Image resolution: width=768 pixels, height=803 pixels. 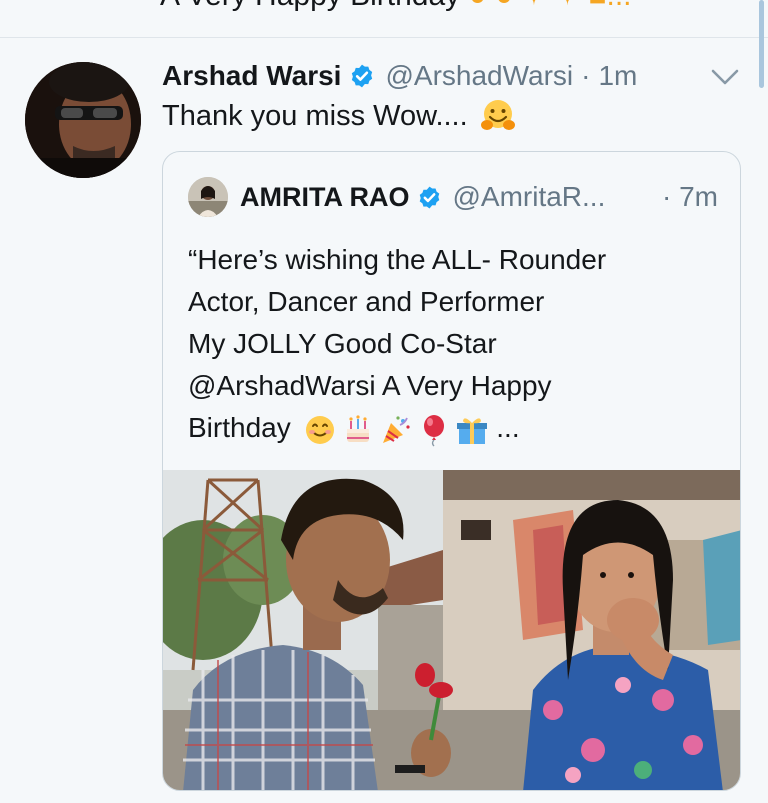 What do you see at coordinates (761, 44) in the screenshot?
I see `scrollbar` at bounding box center [761, 44].